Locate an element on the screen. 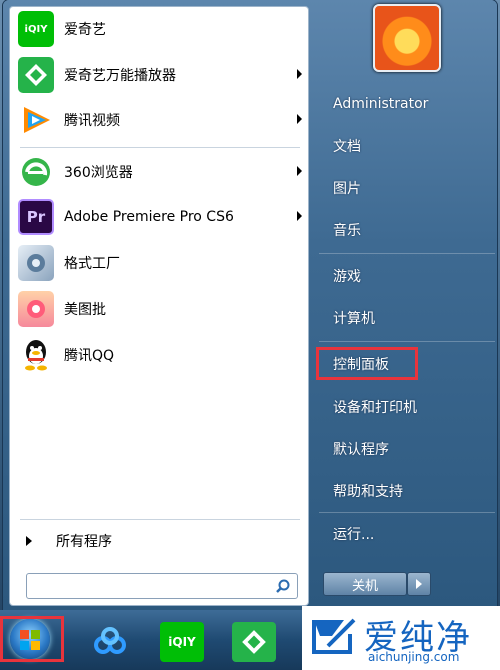 This screenshot has height=670, width=500. program-format-factory: 格式工厂 is located at coordinates (162, 263).